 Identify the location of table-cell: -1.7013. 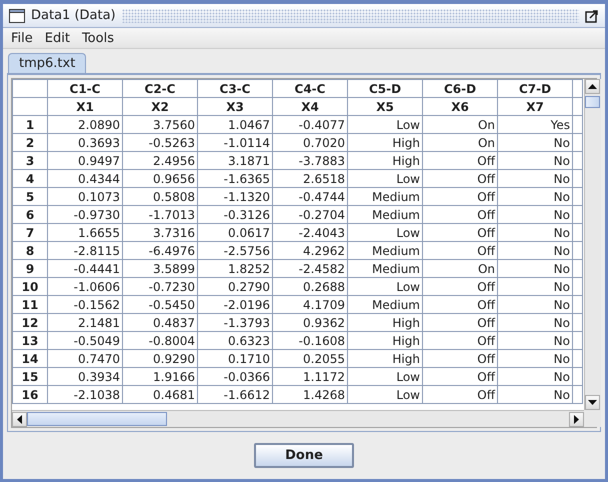
(160, 215).